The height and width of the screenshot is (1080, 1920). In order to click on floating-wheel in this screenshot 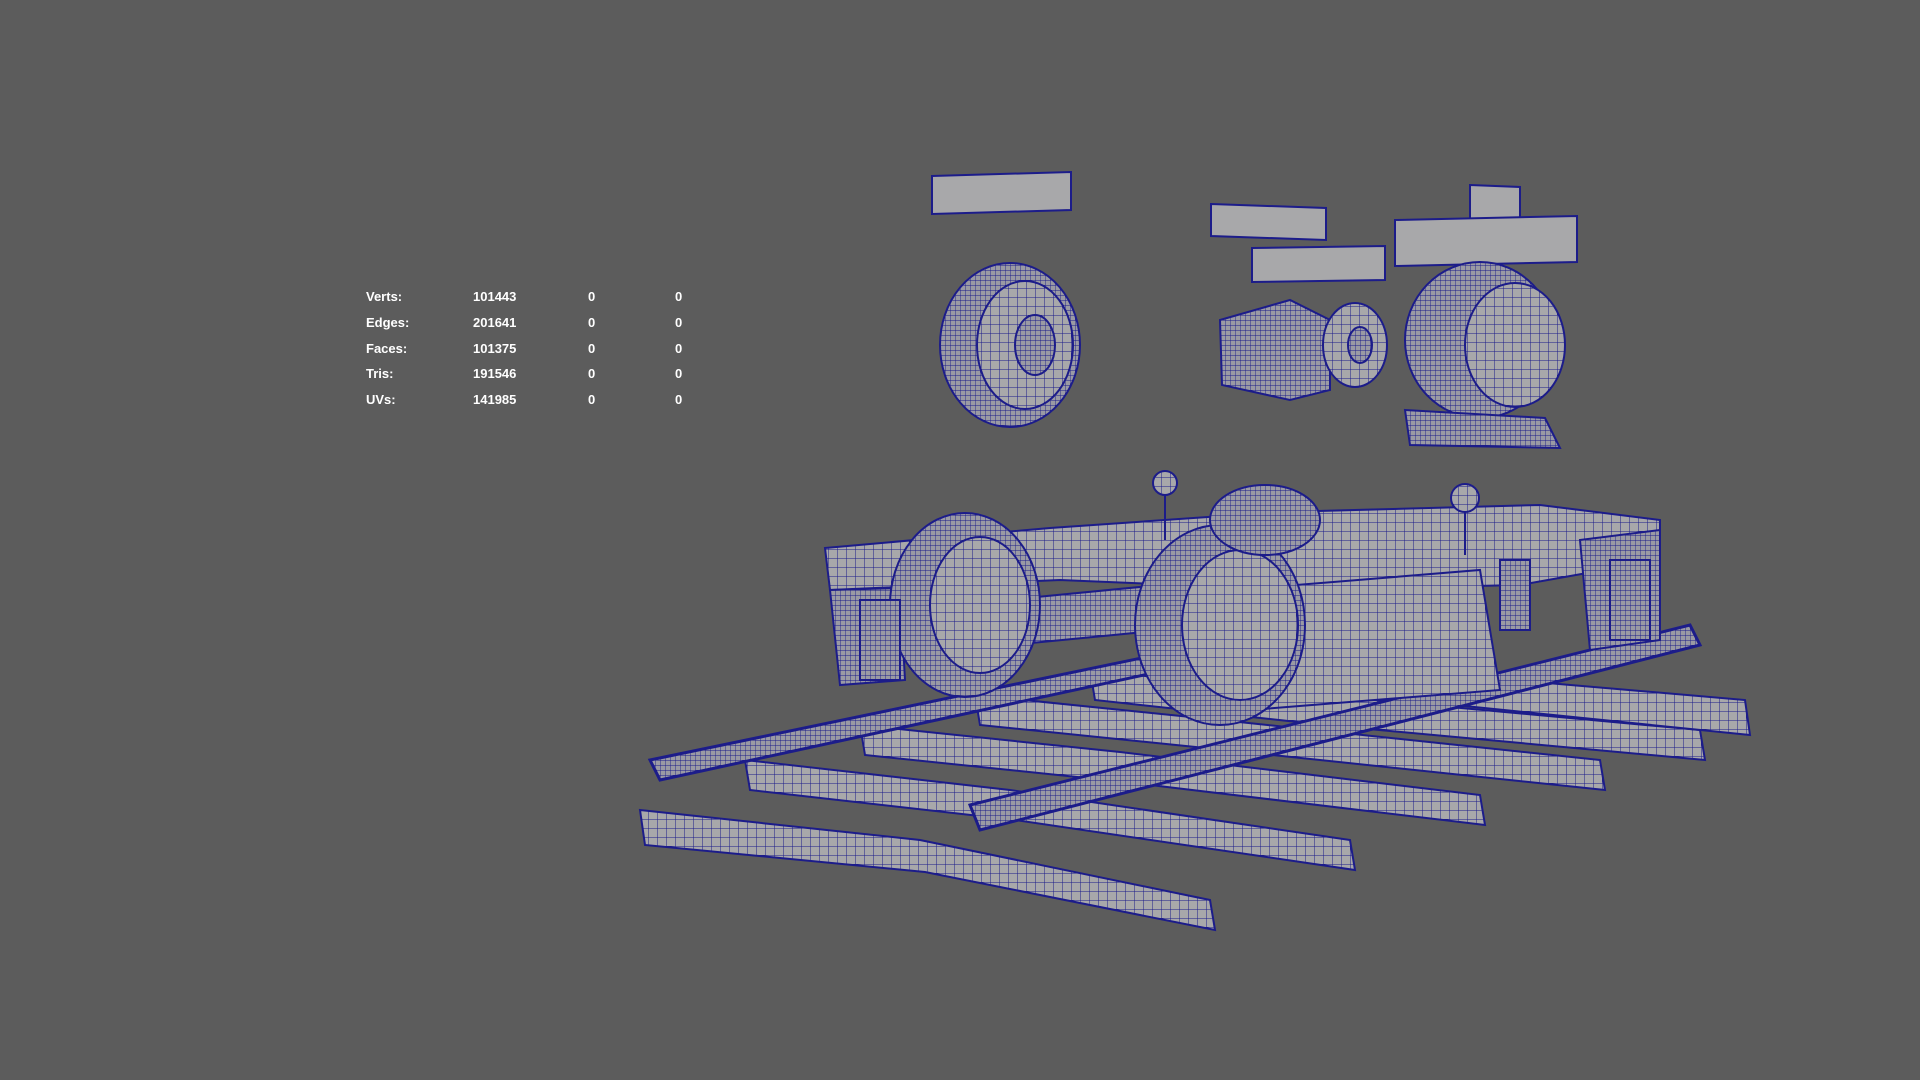, I will do `click(1010, 345)`.